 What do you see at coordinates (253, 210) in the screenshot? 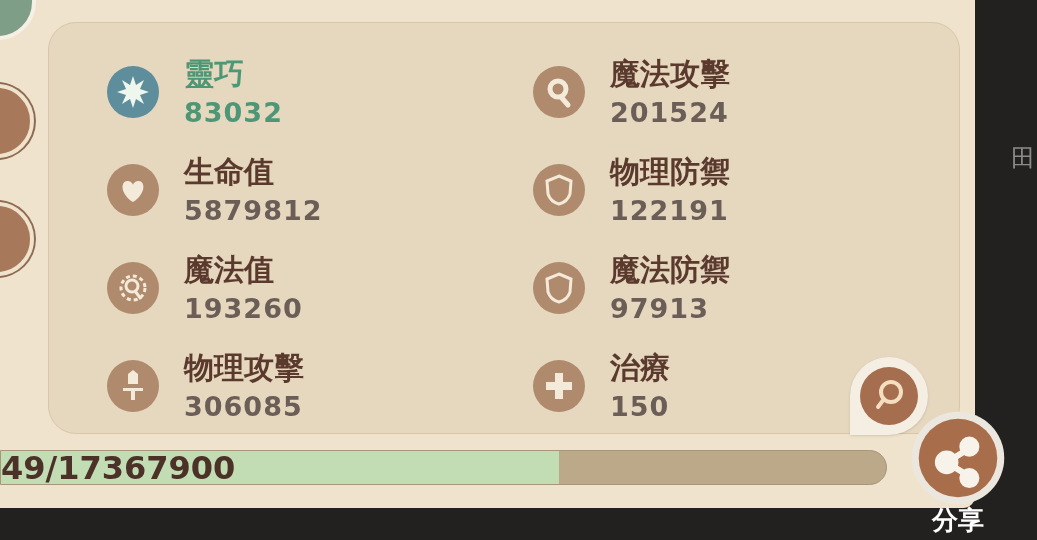
I see `stat-value: 5879812` at bounding box center [253, 210].